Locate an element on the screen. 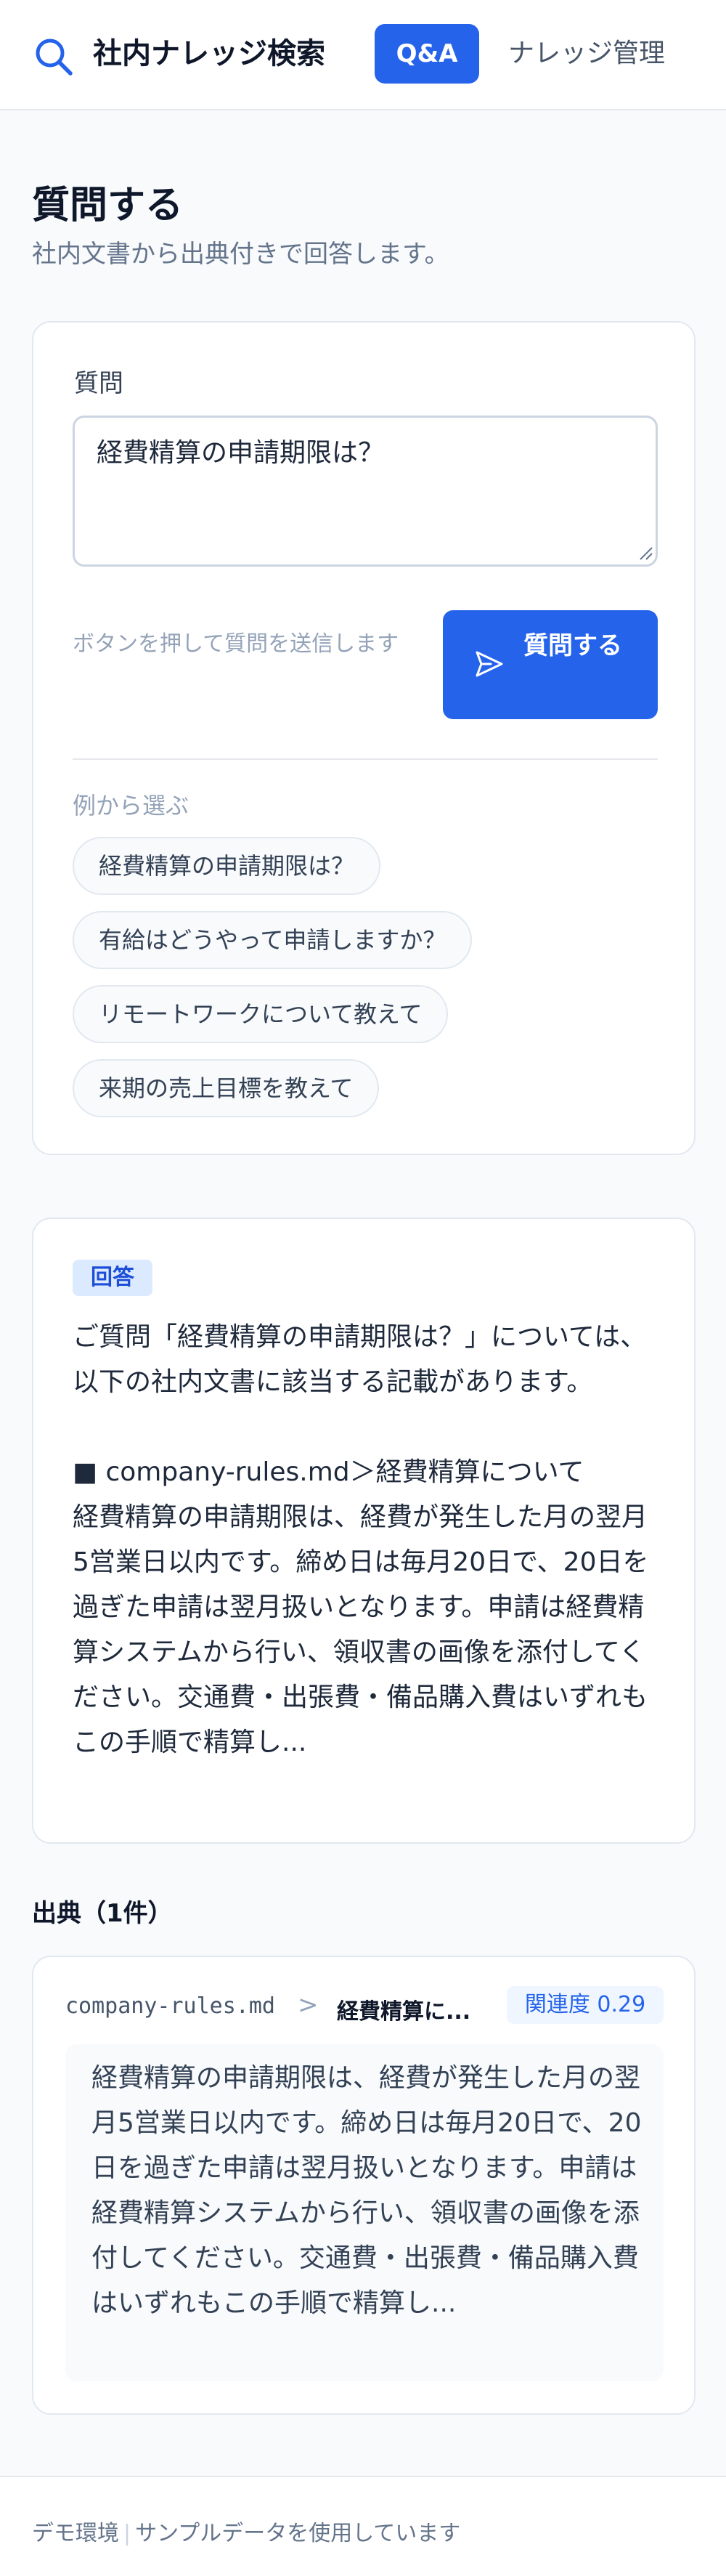  nav-tab-qa: Q&A is located at coordinates (427, 54).